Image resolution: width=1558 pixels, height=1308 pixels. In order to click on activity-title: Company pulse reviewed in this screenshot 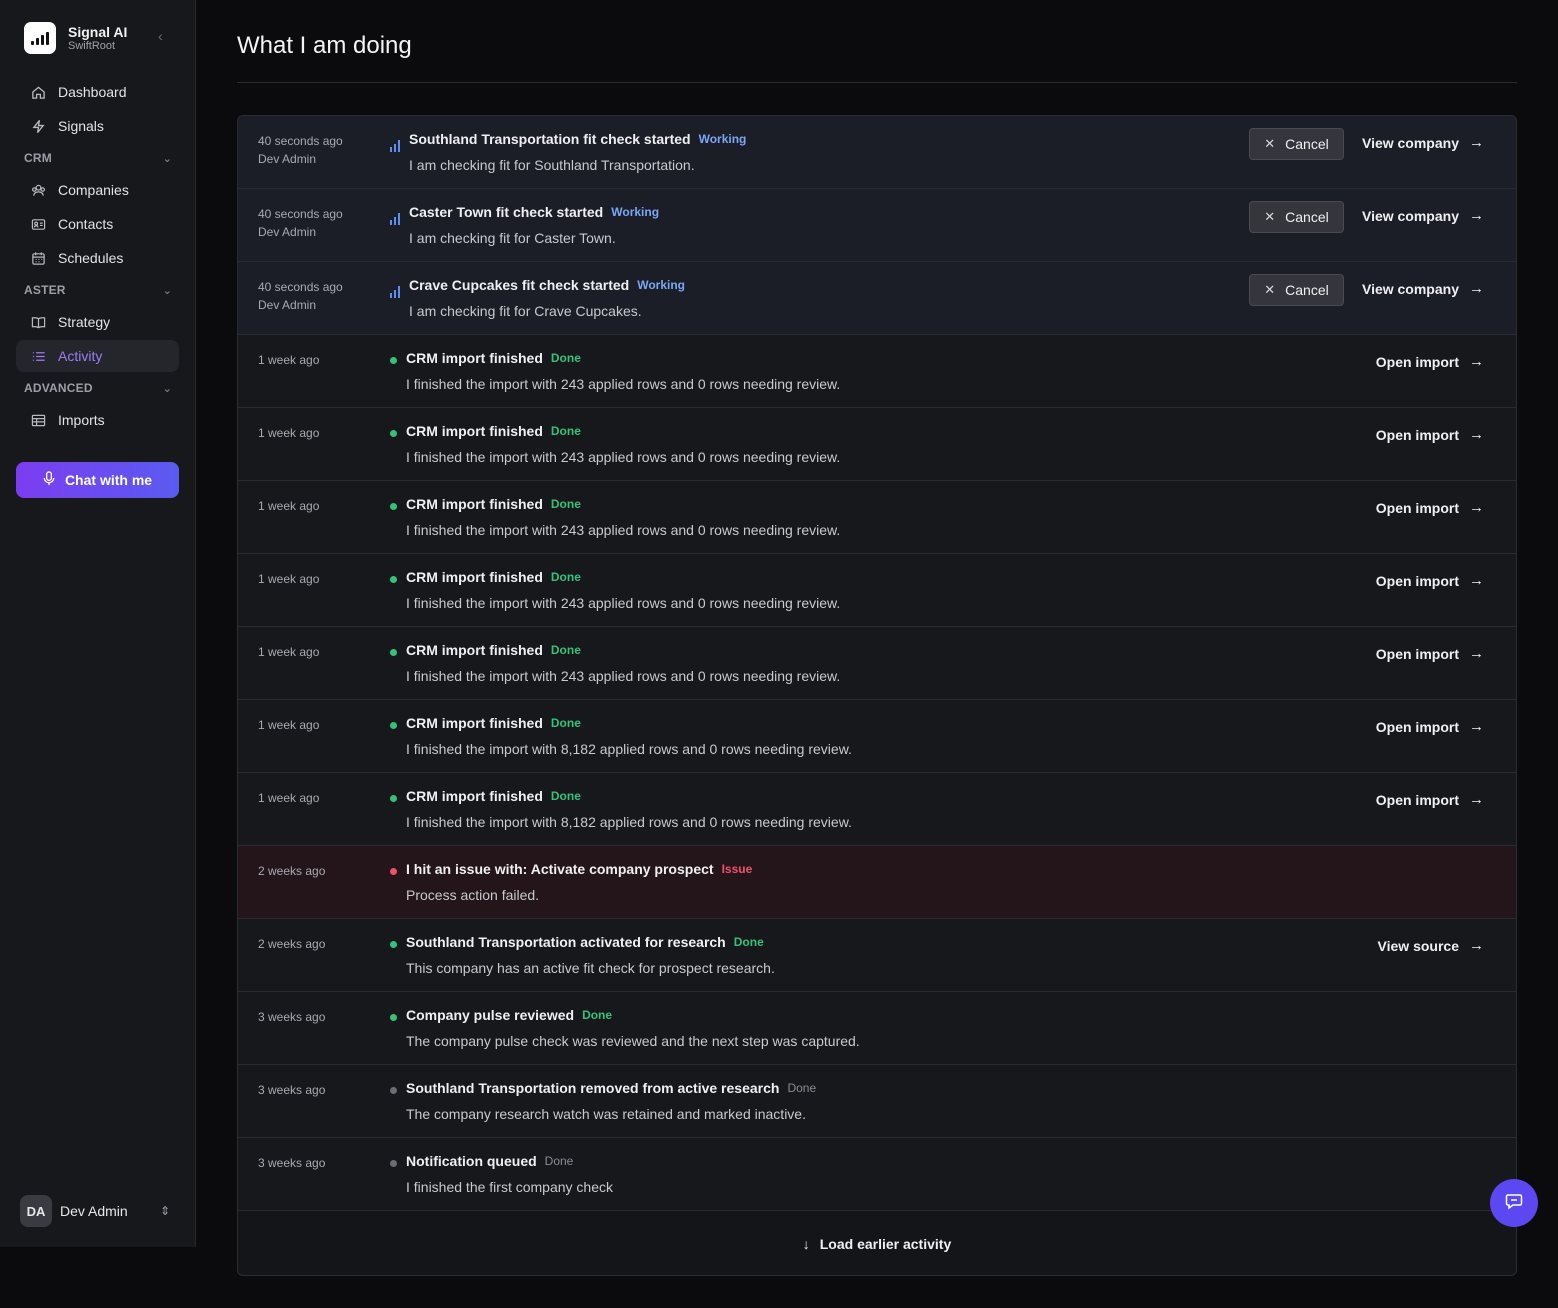, I will do `click(490, 1015)`.